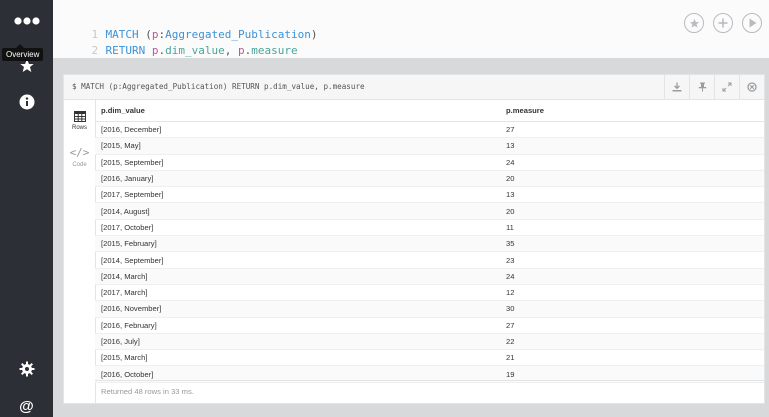 Image resolution: width=769 pixels, height=417 pixels. What do you see at coordinates (632, 110) in the screenshot?
I see `column-header: p.measure` at bounding box center [632, 110].